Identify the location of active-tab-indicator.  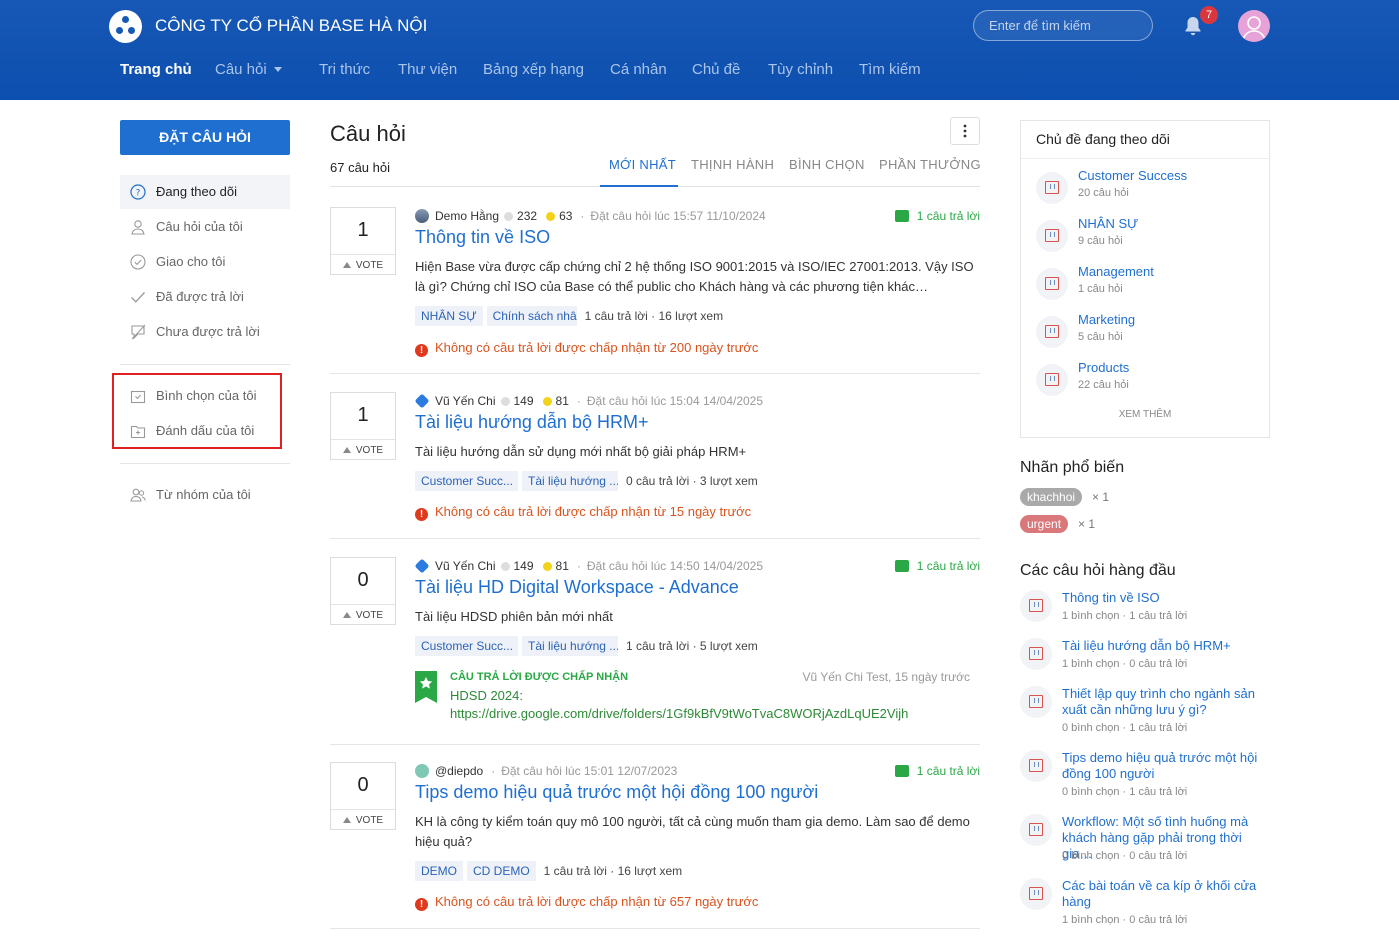
(639, 186).